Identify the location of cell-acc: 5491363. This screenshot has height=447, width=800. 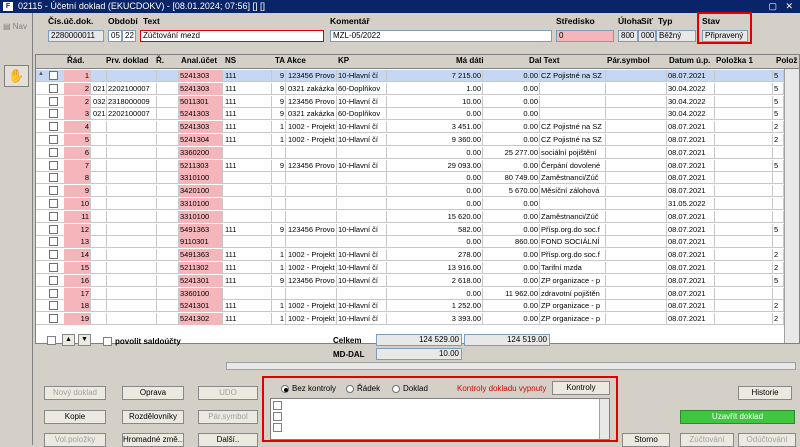
(201, 229).